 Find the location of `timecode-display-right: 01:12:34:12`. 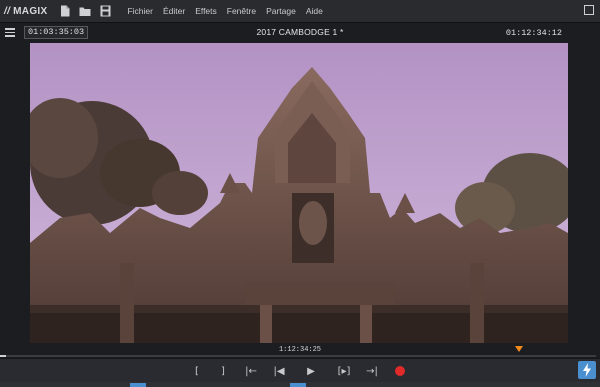

timecode-display-right: 01:12:34:12 is located at coordinates (533, 33).